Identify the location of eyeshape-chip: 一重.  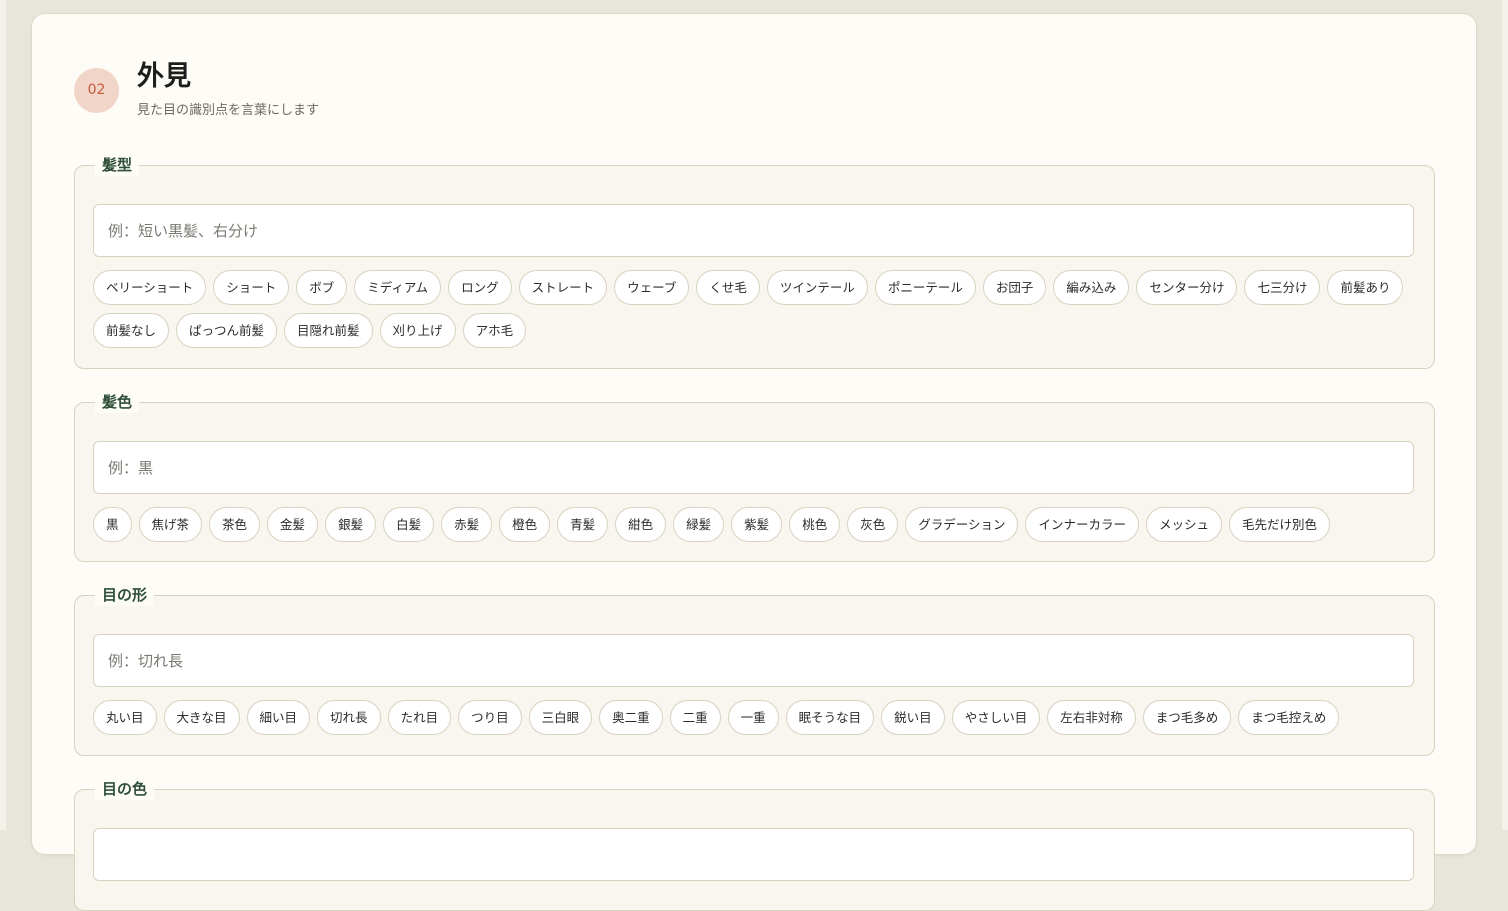
(753, 717).